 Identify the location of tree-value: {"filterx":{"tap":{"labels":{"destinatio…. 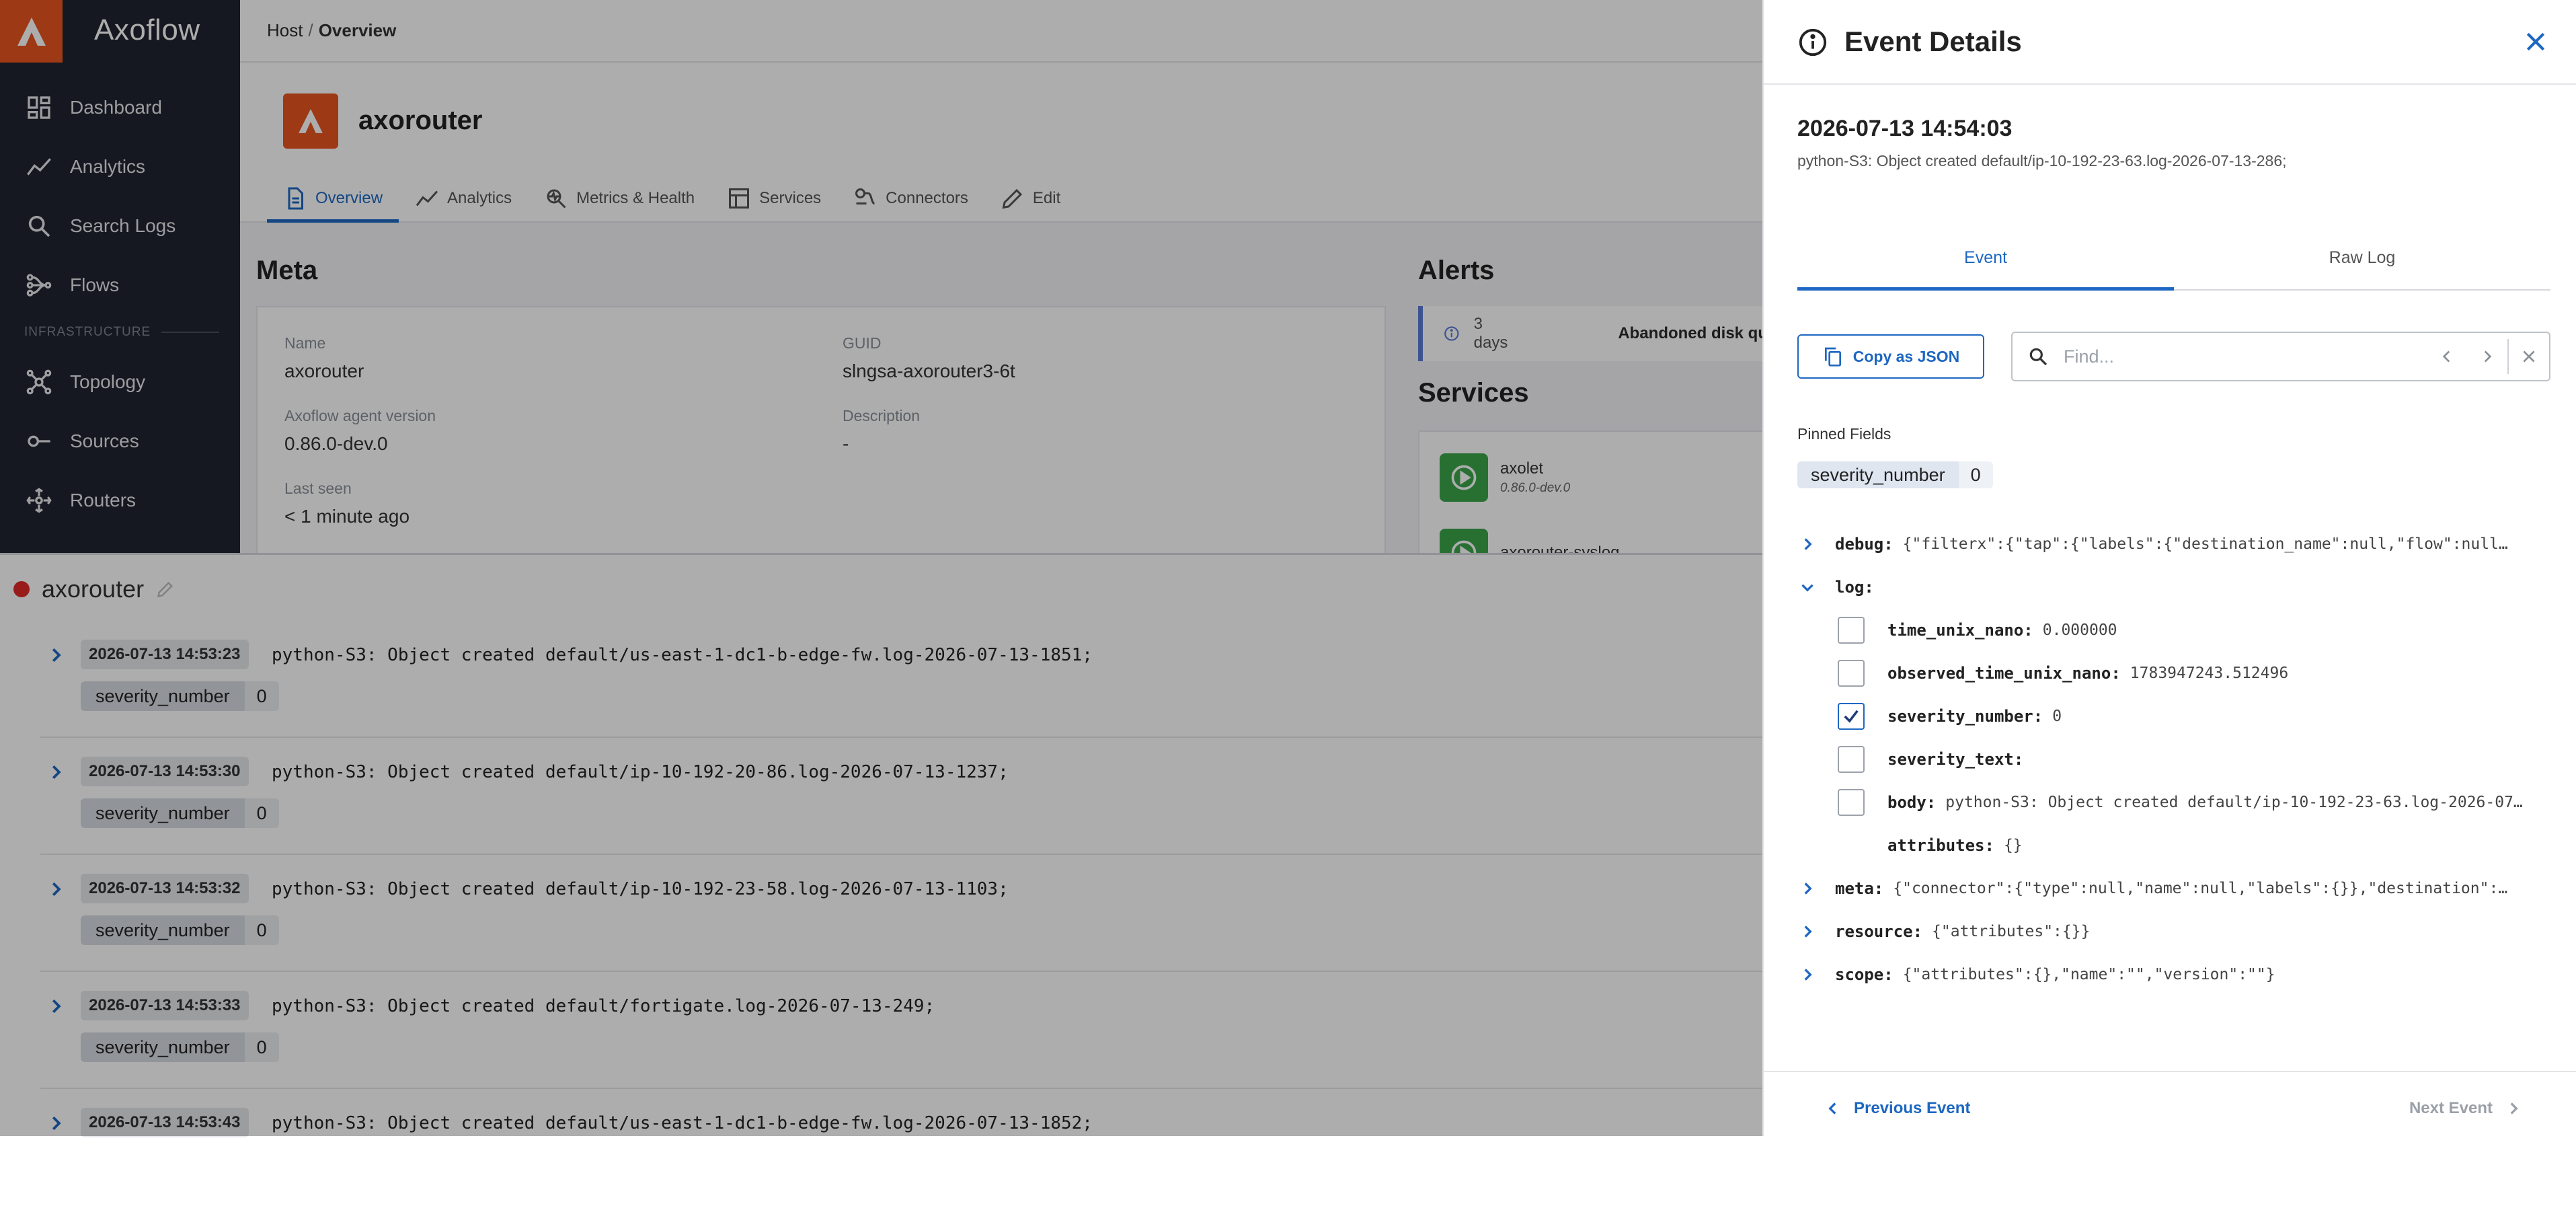
(2205, 544).